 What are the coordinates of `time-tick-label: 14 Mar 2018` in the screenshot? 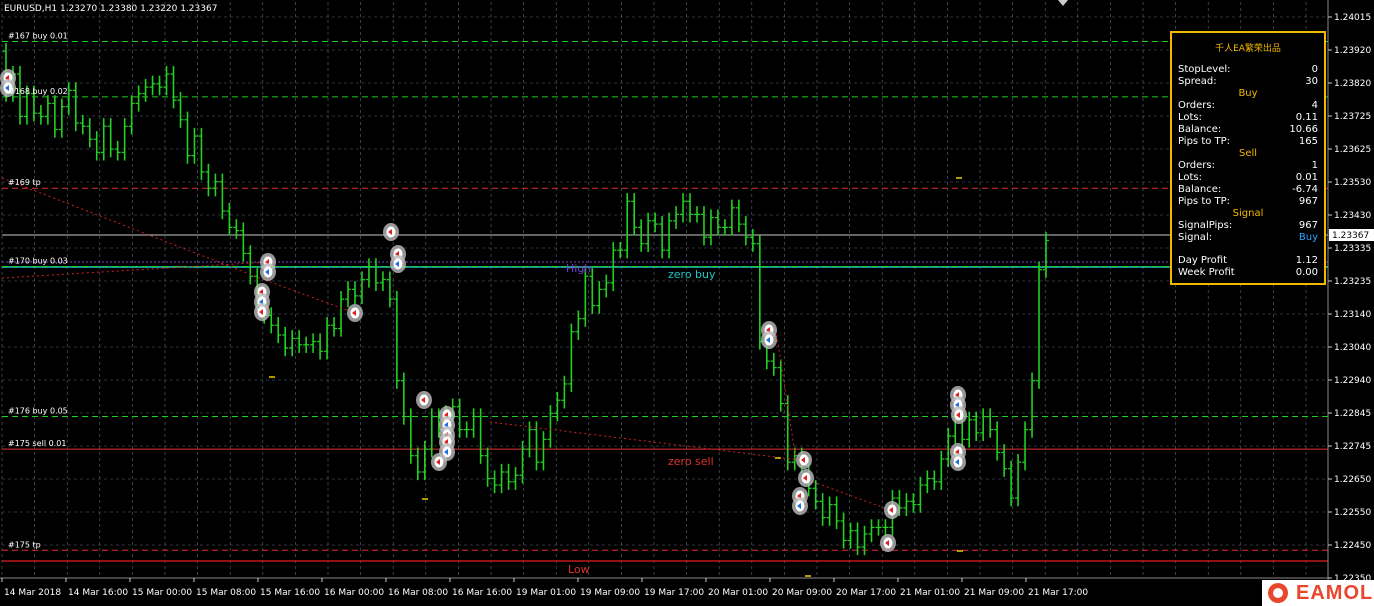 It's located at (32, 593).